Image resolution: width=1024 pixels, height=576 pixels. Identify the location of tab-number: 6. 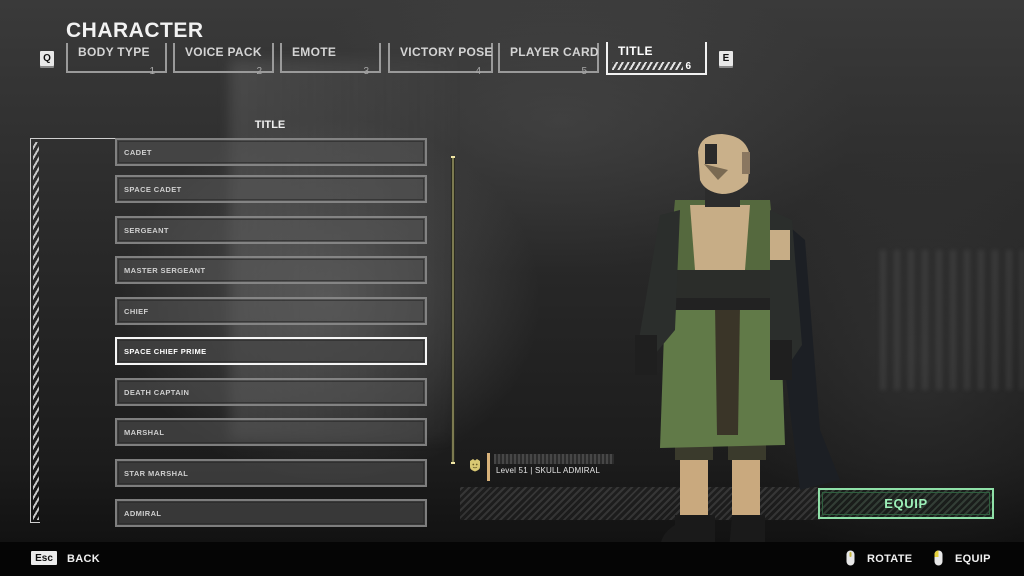
(688, 66).